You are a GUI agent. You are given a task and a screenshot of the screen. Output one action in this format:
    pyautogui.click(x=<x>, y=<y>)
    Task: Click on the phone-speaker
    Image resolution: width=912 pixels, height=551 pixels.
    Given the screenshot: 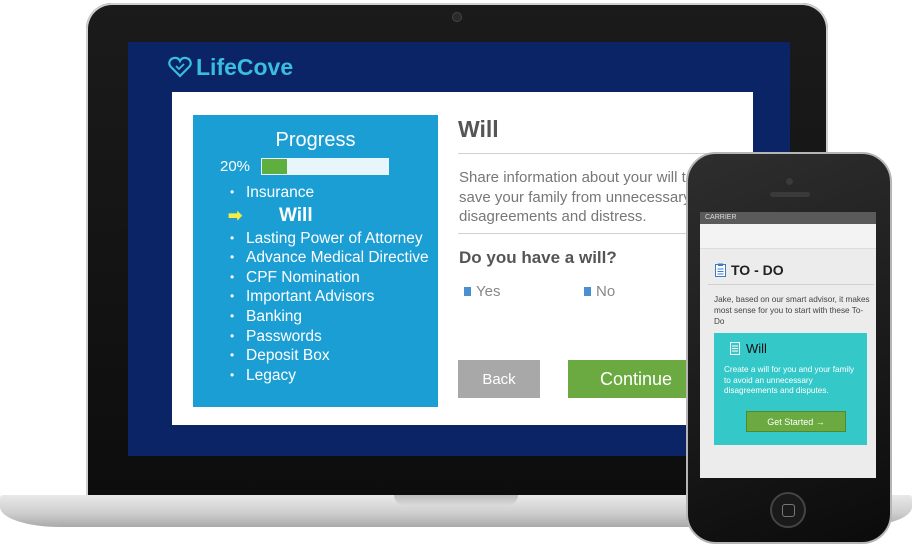 What is the action you would take?
    pyautogui.click(x=790, y=194)
    